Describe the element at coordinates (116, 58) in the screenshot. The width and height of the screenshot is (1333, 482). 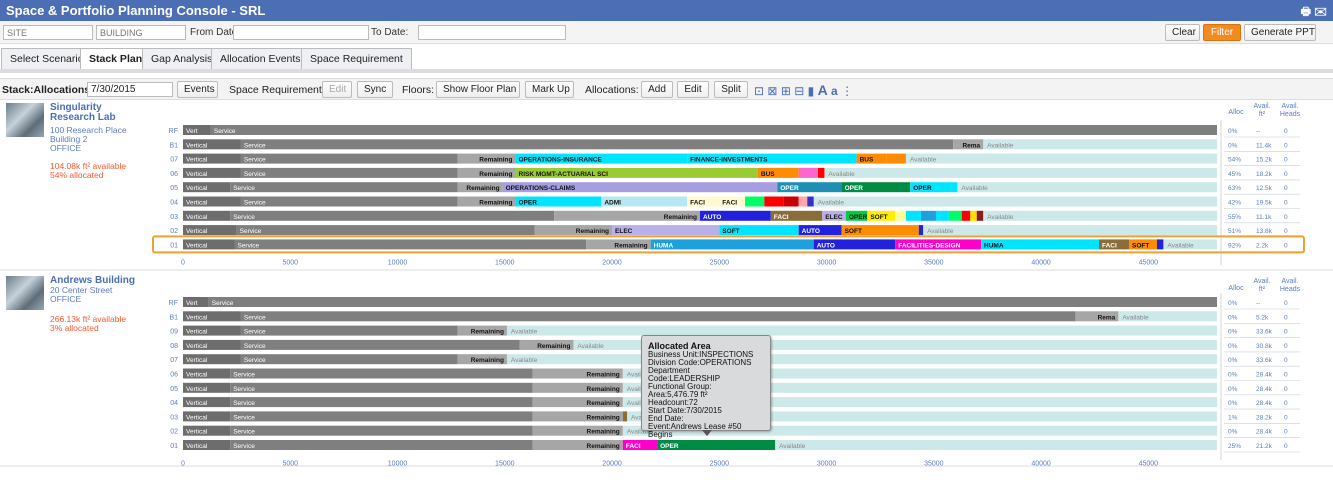
I see `tab-stack-plan: Stack Plan` at that location.